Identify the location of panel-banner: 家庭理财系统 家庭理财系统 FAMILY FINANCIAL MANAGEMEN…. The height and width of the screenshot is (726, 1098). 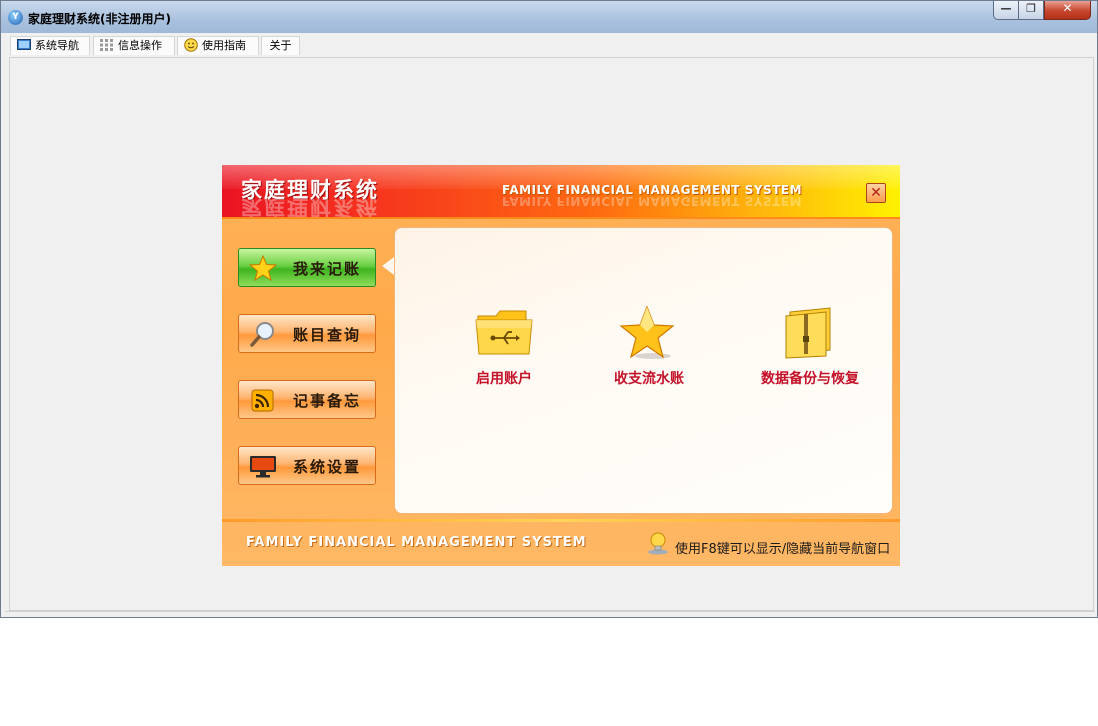
(561, 192).